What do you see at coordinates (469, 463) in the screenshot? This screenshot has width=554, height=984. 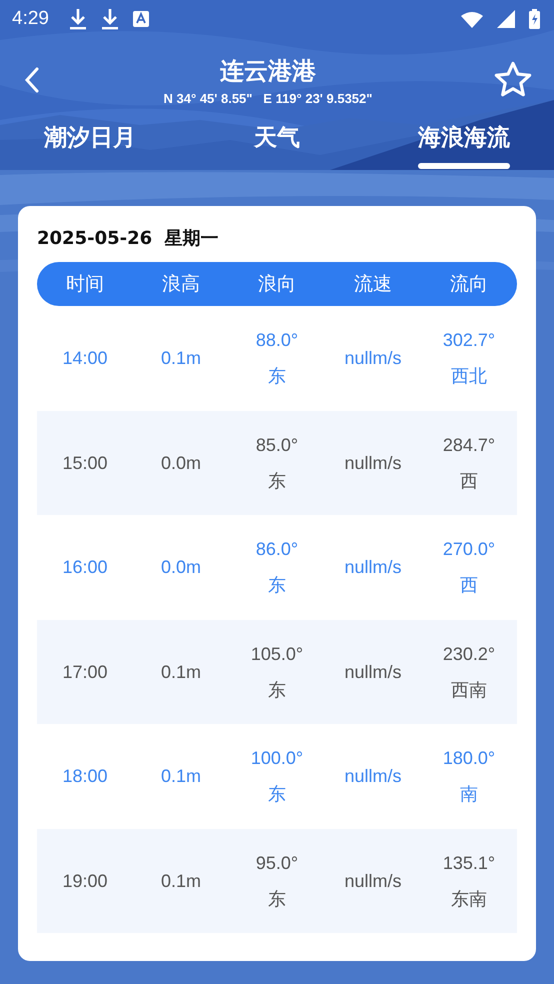 I see `table-cell-text: 284.7° 西` at bounding box center [469, 463].